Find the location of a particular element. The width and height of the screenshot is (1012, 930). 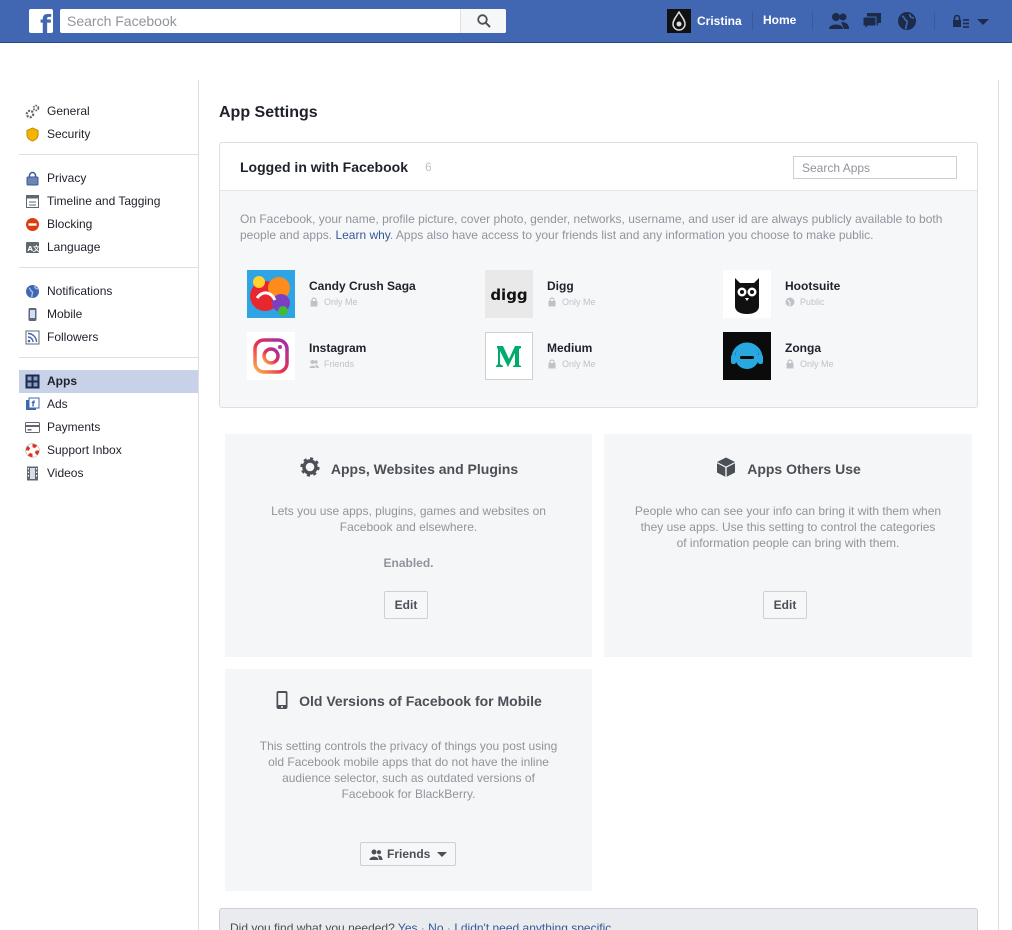

drop-avatar-icon is located at coordinates (679, 21).